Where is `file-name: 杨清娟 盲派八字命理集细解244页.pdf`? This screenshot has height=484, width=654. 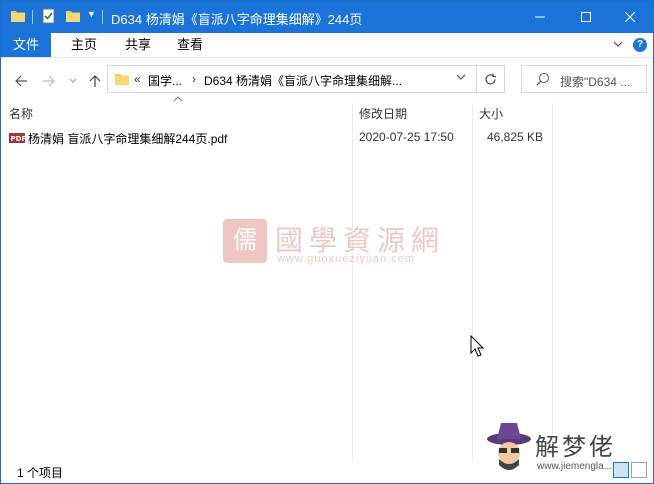 file-name: 杨清娟 盲派八字命理集细解244页.pdf is located at coordinates (127, 138).